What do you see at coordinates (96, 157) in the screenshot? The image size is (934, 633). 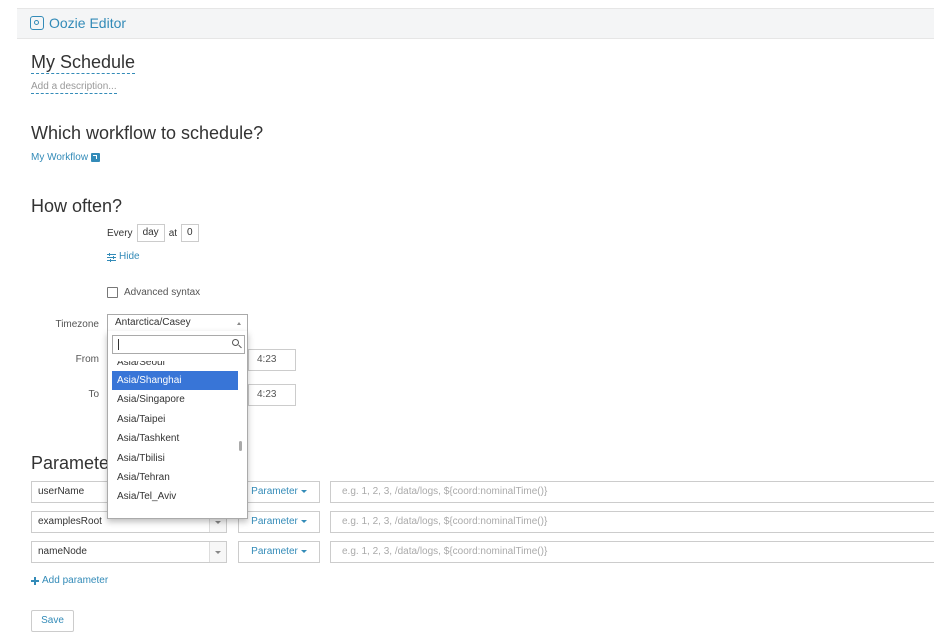 I see `external-link-icon` at bounding box center [96, 157].